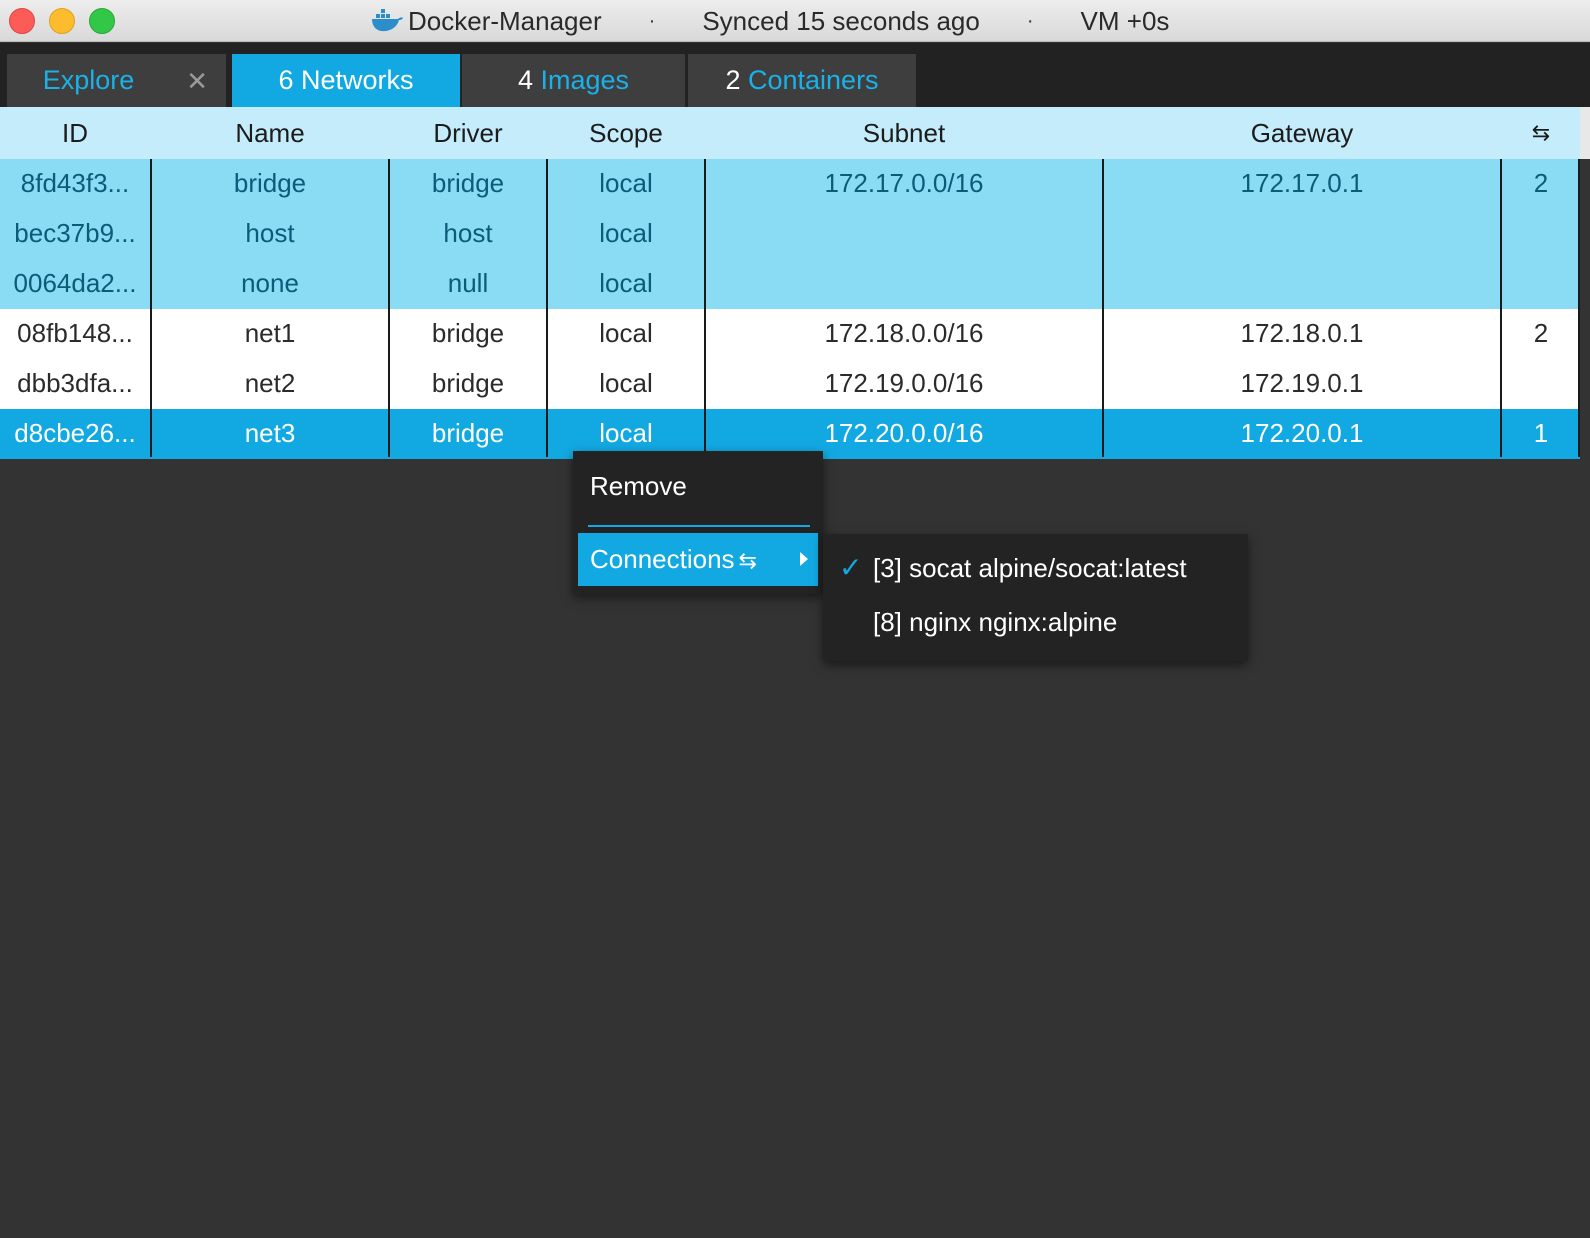  I want to click on column-header-driver: Driver, so click(468, 133).